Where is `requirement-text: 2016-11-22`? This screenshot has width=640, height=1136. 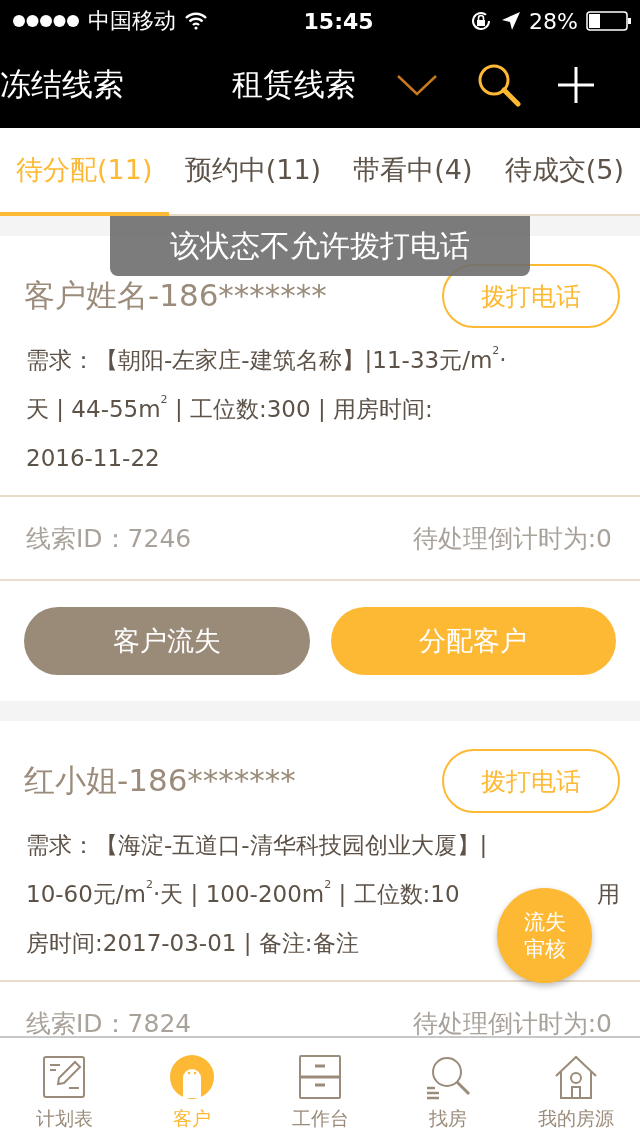 requirement-text: 2016-11-22 is located at coordinates (93, 458).